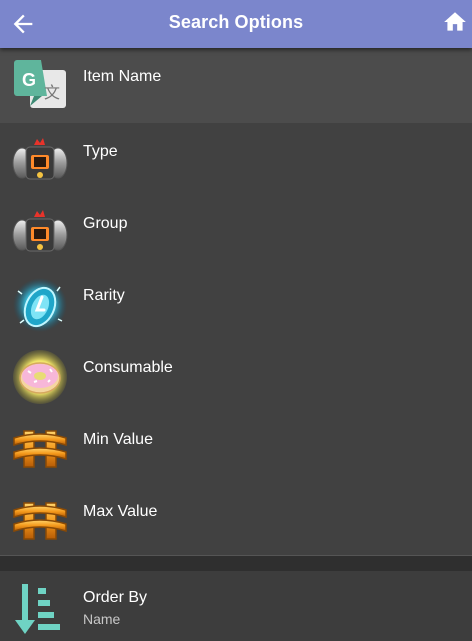  I want to click on option-item-name: G 文 Item Name, so click(236, 85).